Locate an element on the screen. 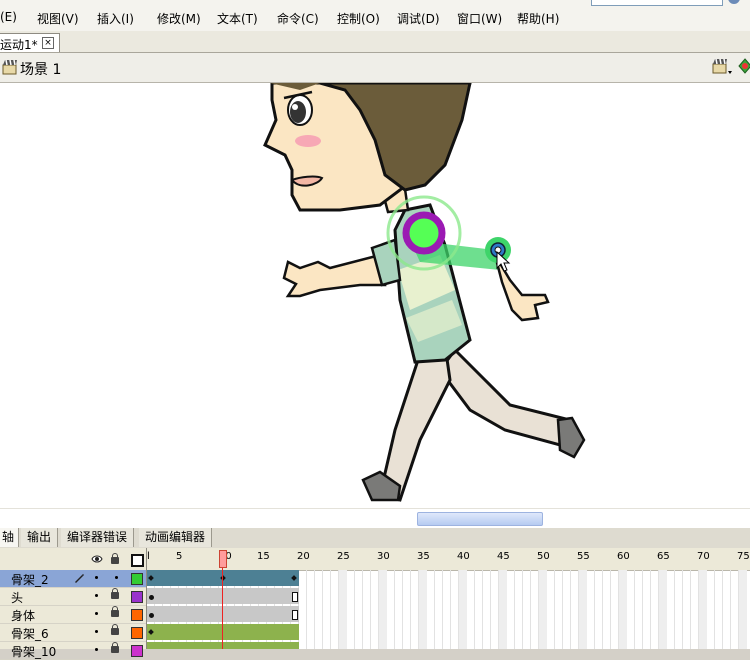 The width and height of the screenshot is (750, 660). eye-icon is located at coordinates (97, 559).